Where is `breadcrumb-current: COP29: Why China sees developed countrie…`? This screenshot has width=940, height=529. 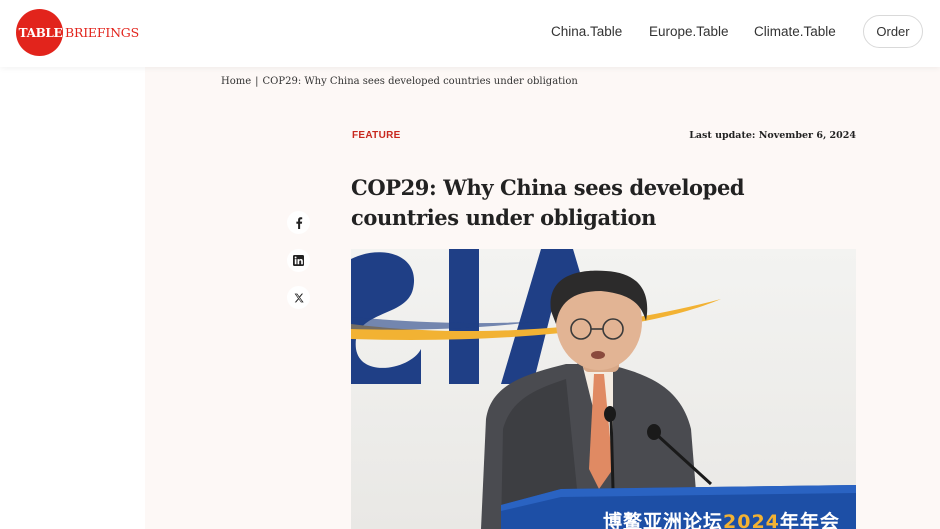
breadcrumb-current: COP29: Why China sees developed countrie… is located at coordinates (420, 81).